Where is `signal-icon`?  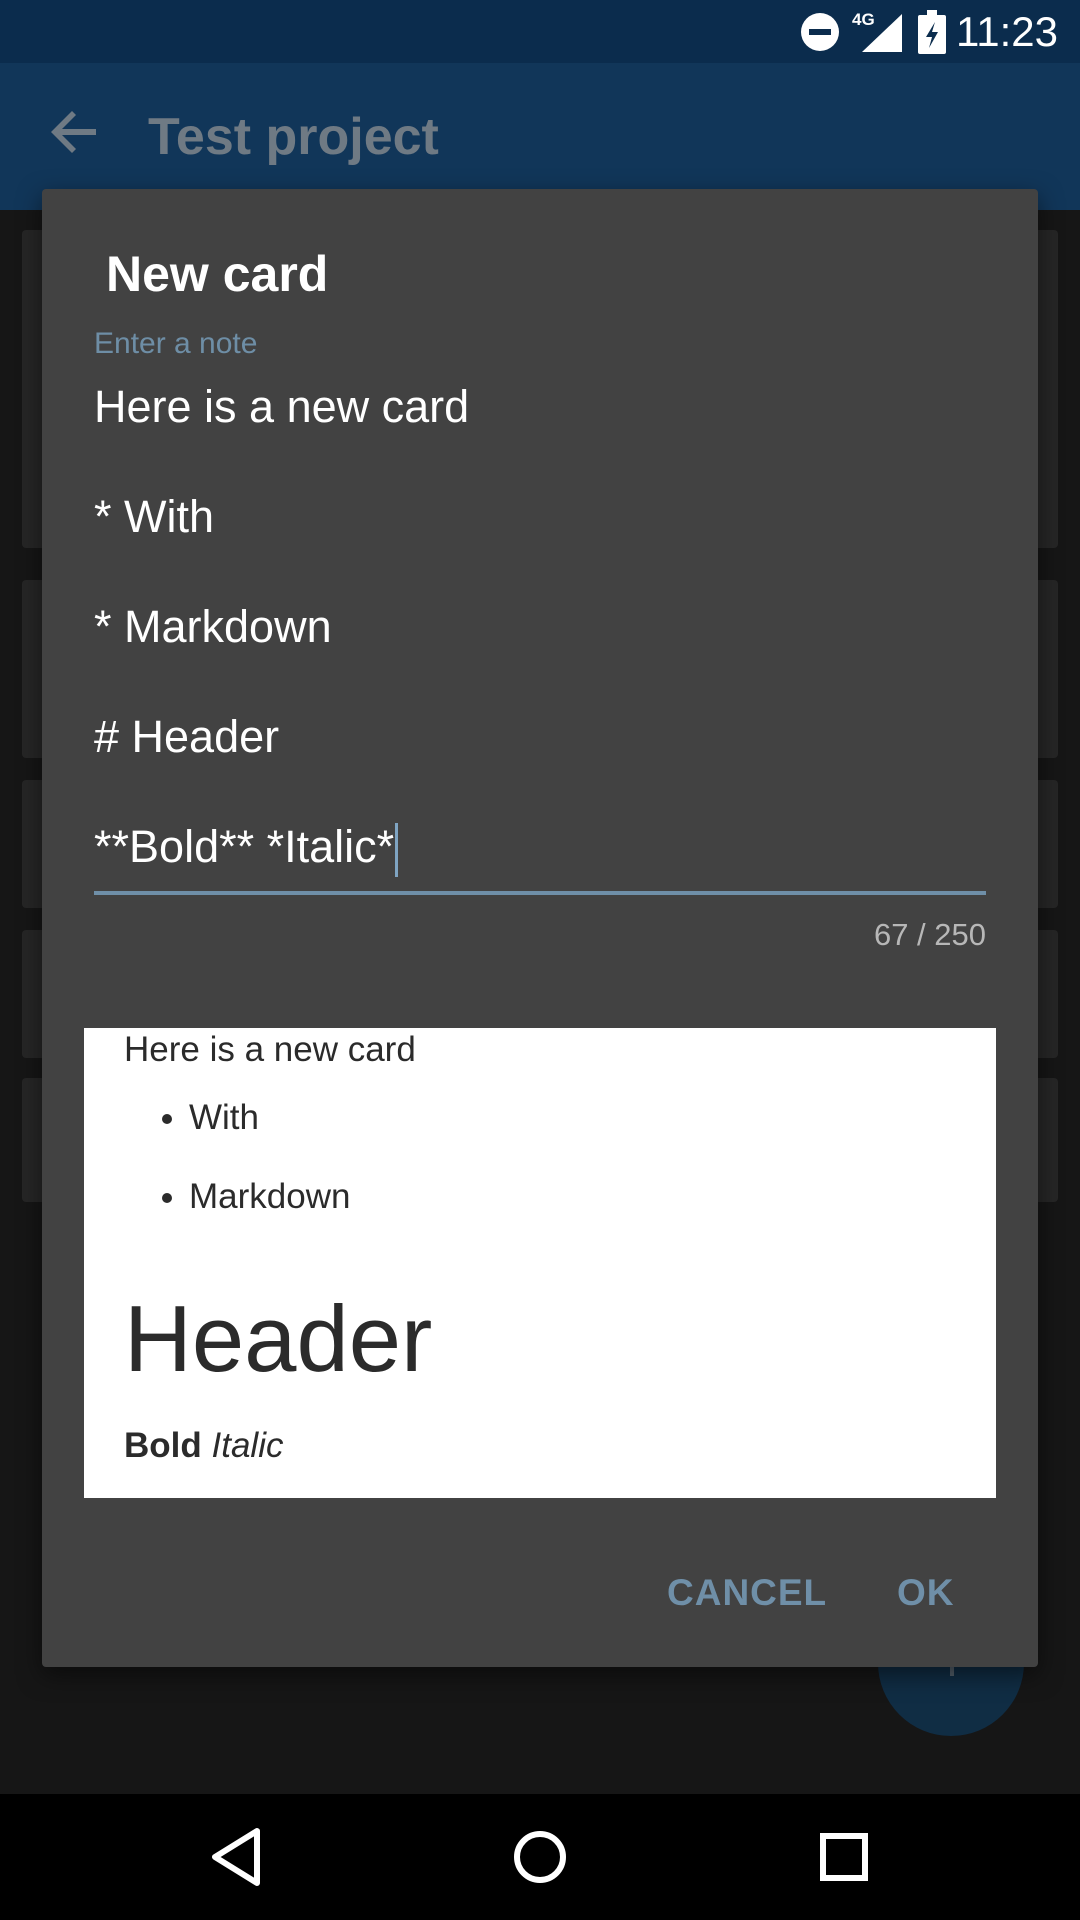 signal-icon is located at coordinates (882, 33).